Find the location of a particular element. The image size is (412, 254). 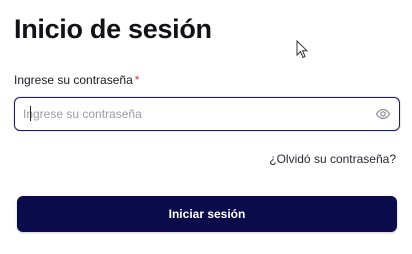

text-caret is located at coordinates (30, 113).